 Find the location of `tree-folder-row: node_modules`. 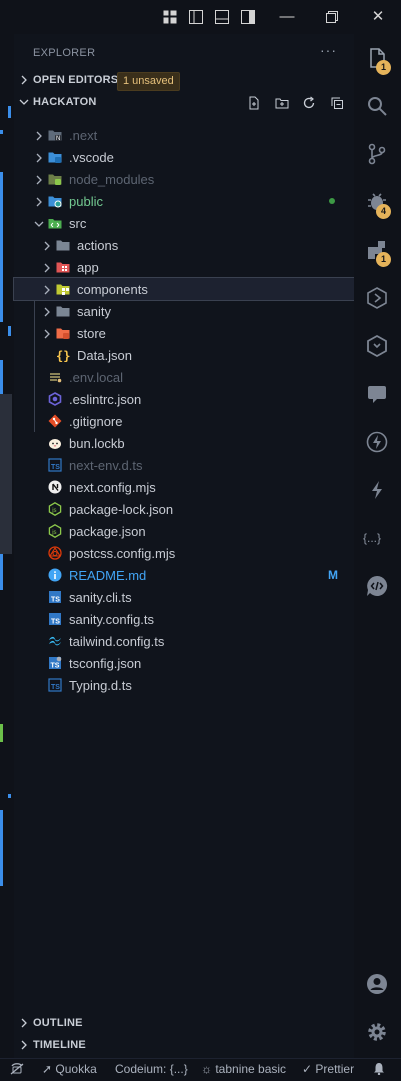

tree-folder-row: node_modules is located at coordinates (184, 179).